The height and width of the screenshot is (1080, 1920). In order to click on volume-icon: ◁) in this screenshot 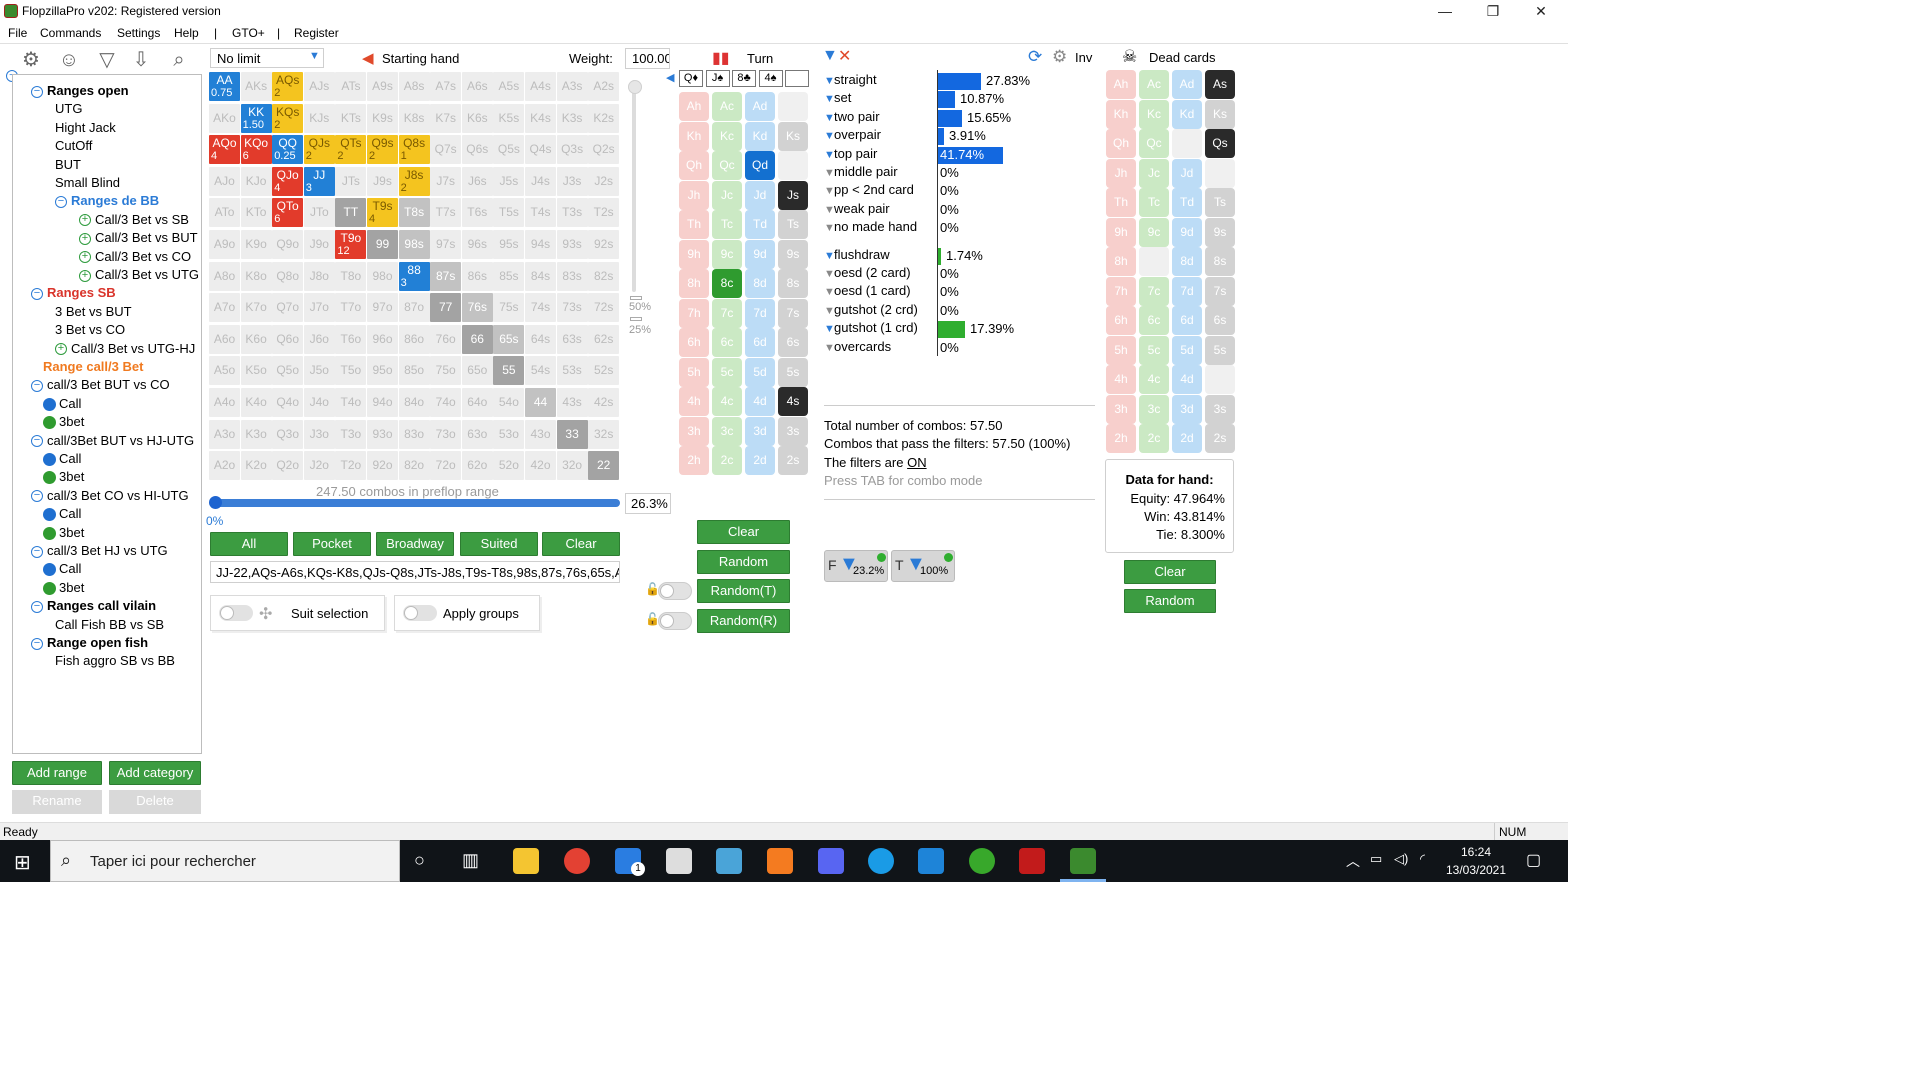, I will do `click(1401, 859)`.